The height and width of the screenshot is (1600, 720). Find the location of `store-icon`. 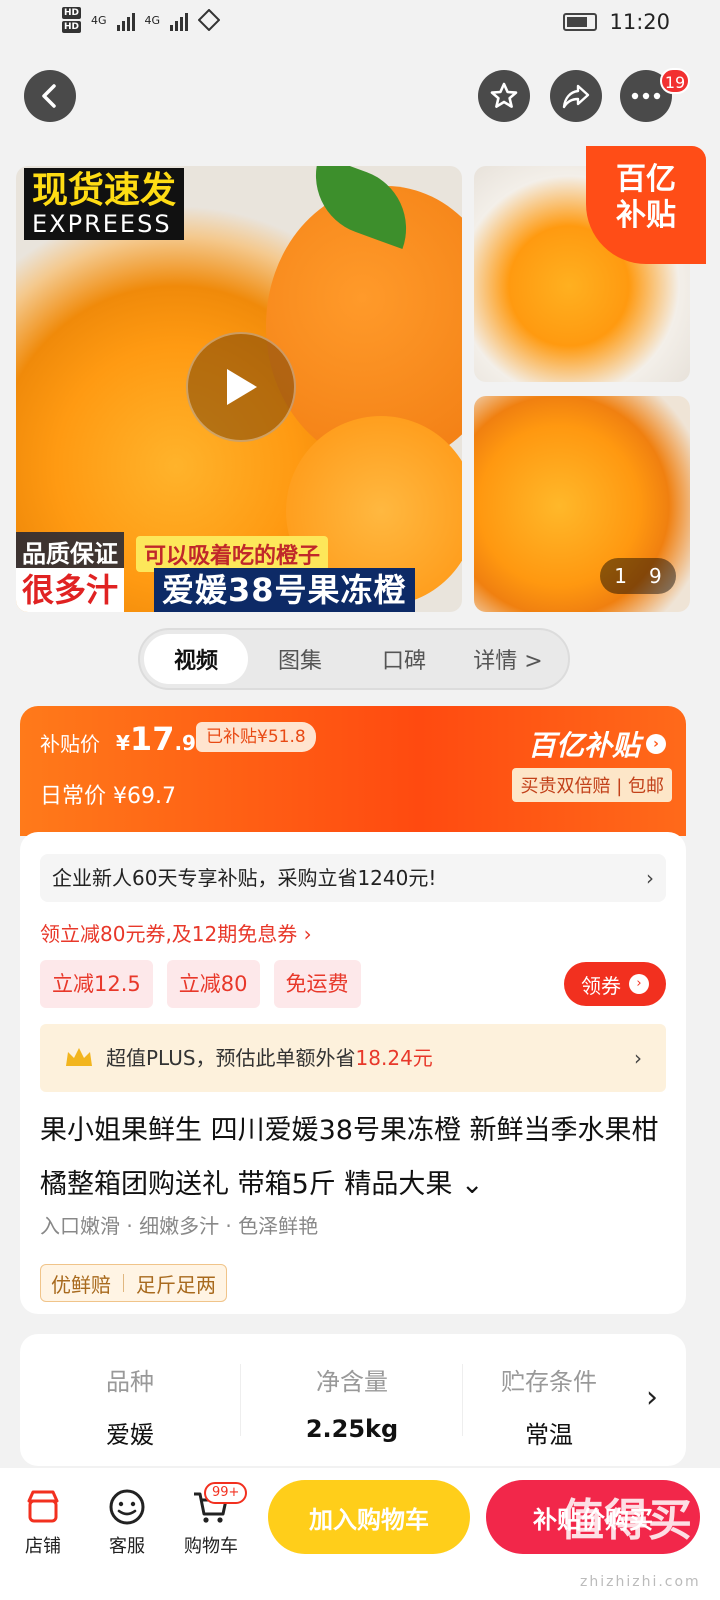

store-icon is located at coordinates (43, 1506).